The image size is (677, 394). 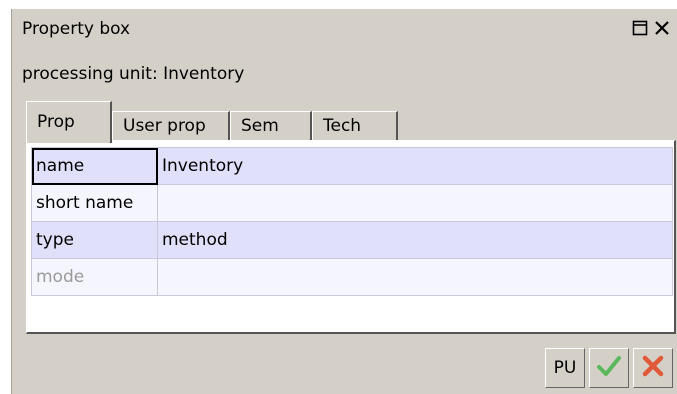 I want to click on window-title: Property box, so click(x=76, y=29).